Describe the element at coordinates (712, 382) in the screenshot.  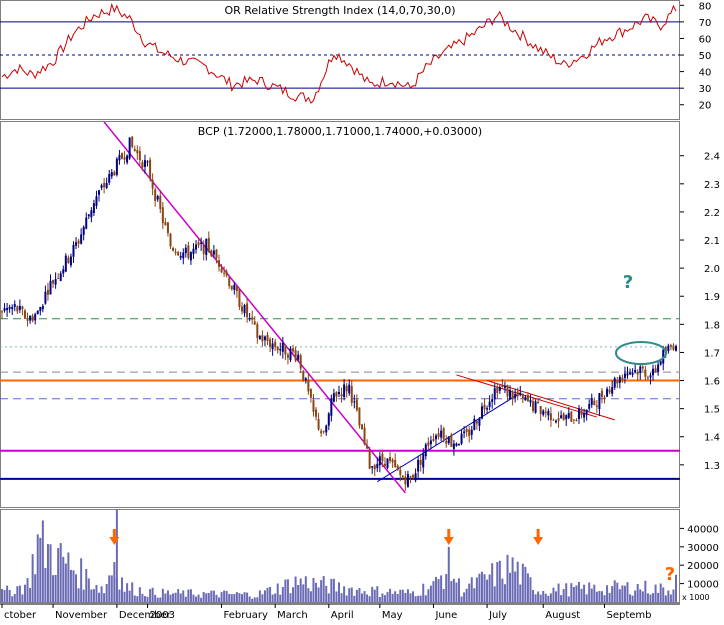
I see `price-tick-label: 1.6` at that location.